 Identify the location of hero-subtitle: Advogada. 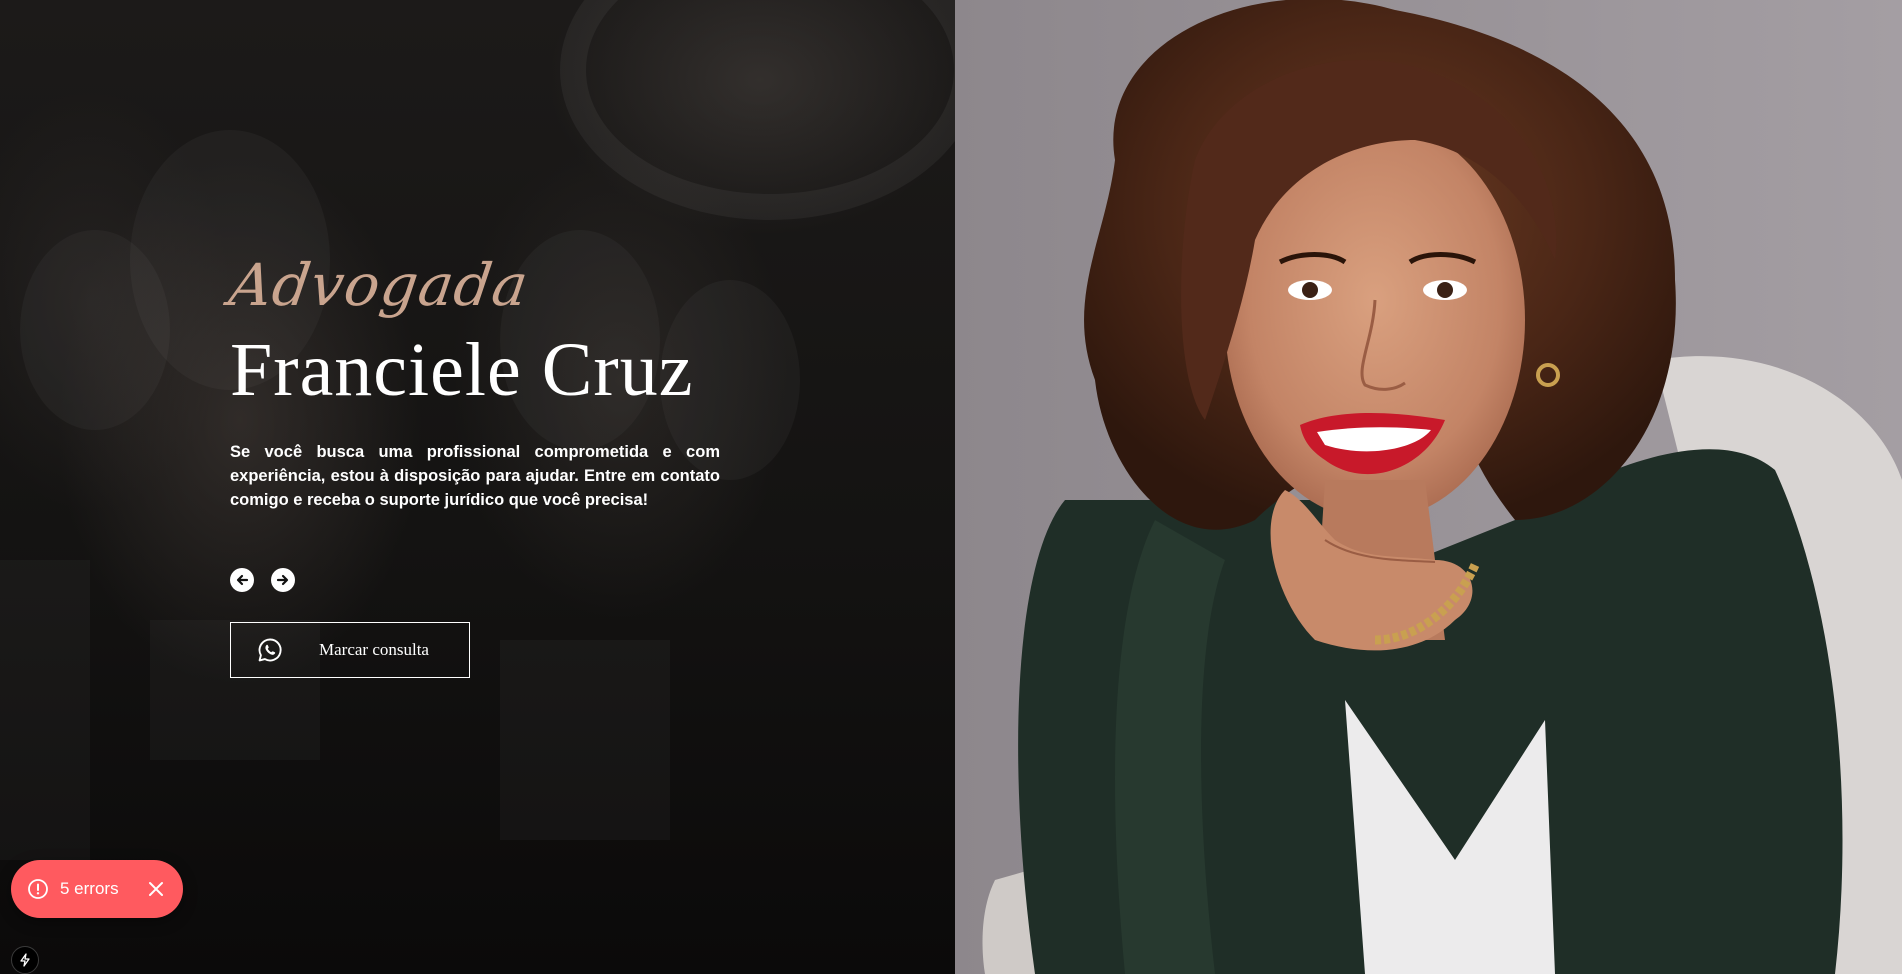
(379, 285).